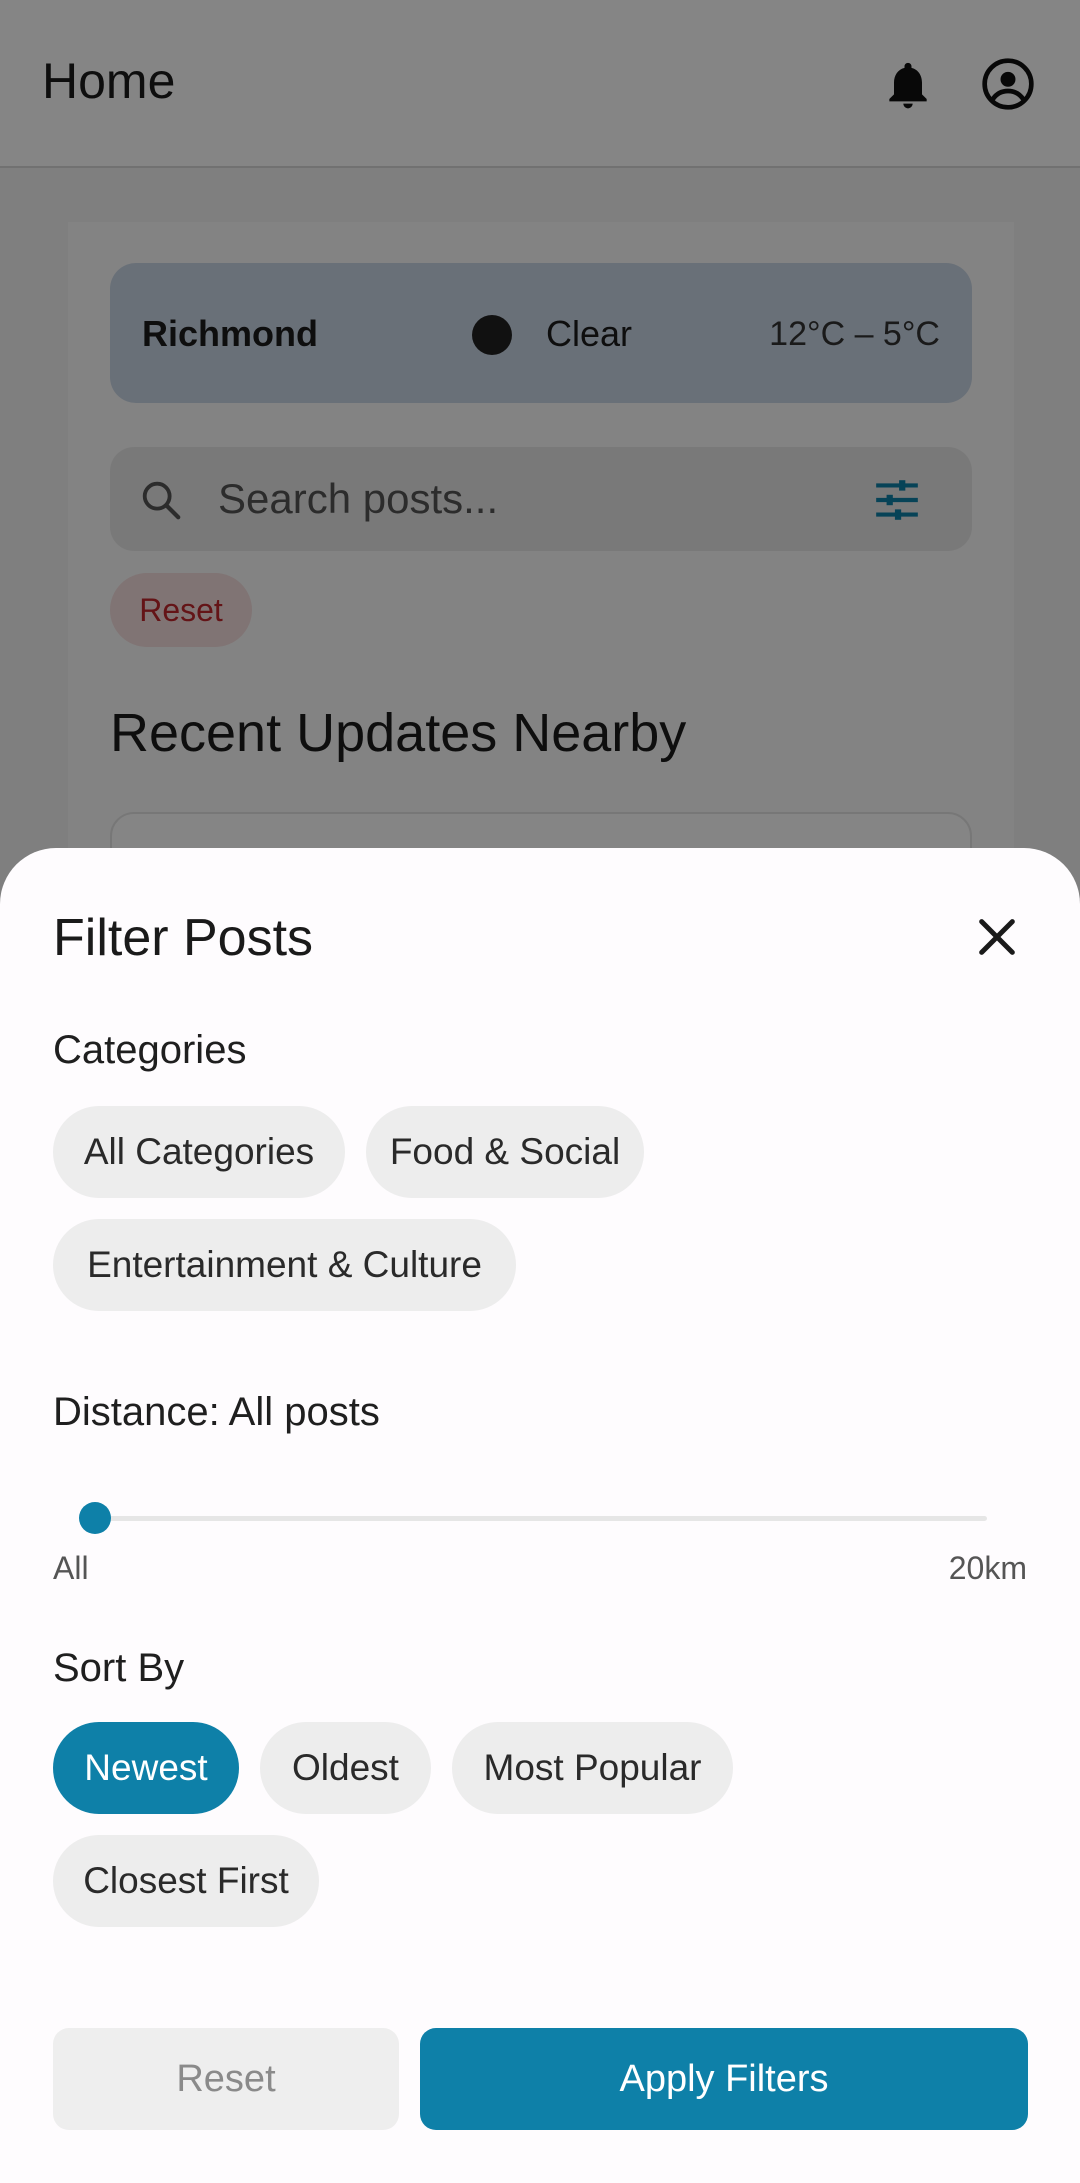 The width and height of the screenshot is (1080, 2183). Describe the element at coordinates (186, 1881) in the screenshot. I see `sort-chip-closest-first: Closest First` at that location.